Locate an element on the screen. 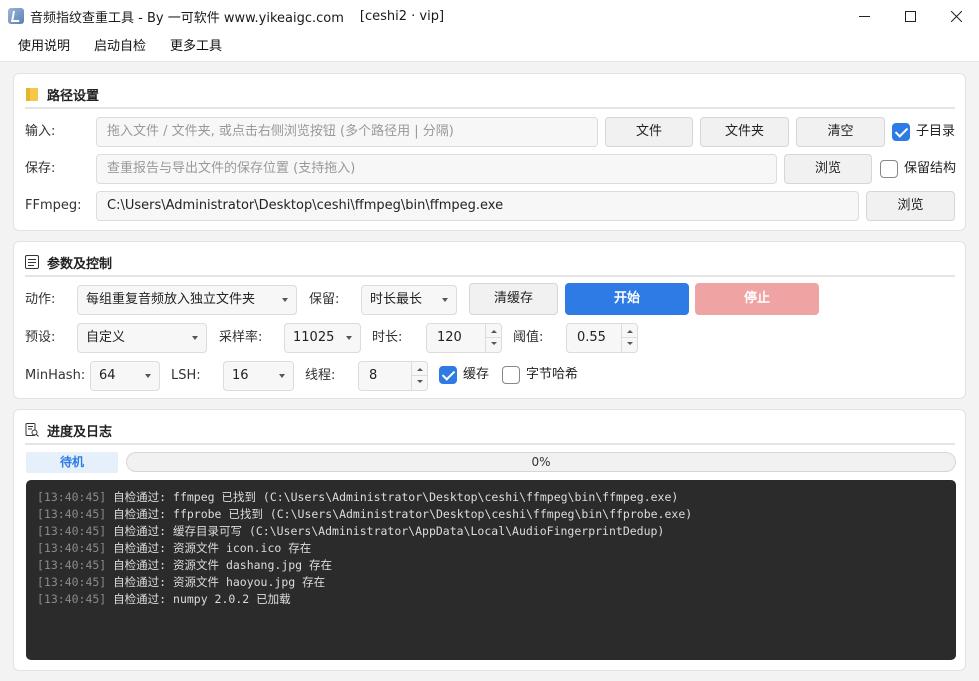  minhash-select: 64 is located at coordinates (125, 376).